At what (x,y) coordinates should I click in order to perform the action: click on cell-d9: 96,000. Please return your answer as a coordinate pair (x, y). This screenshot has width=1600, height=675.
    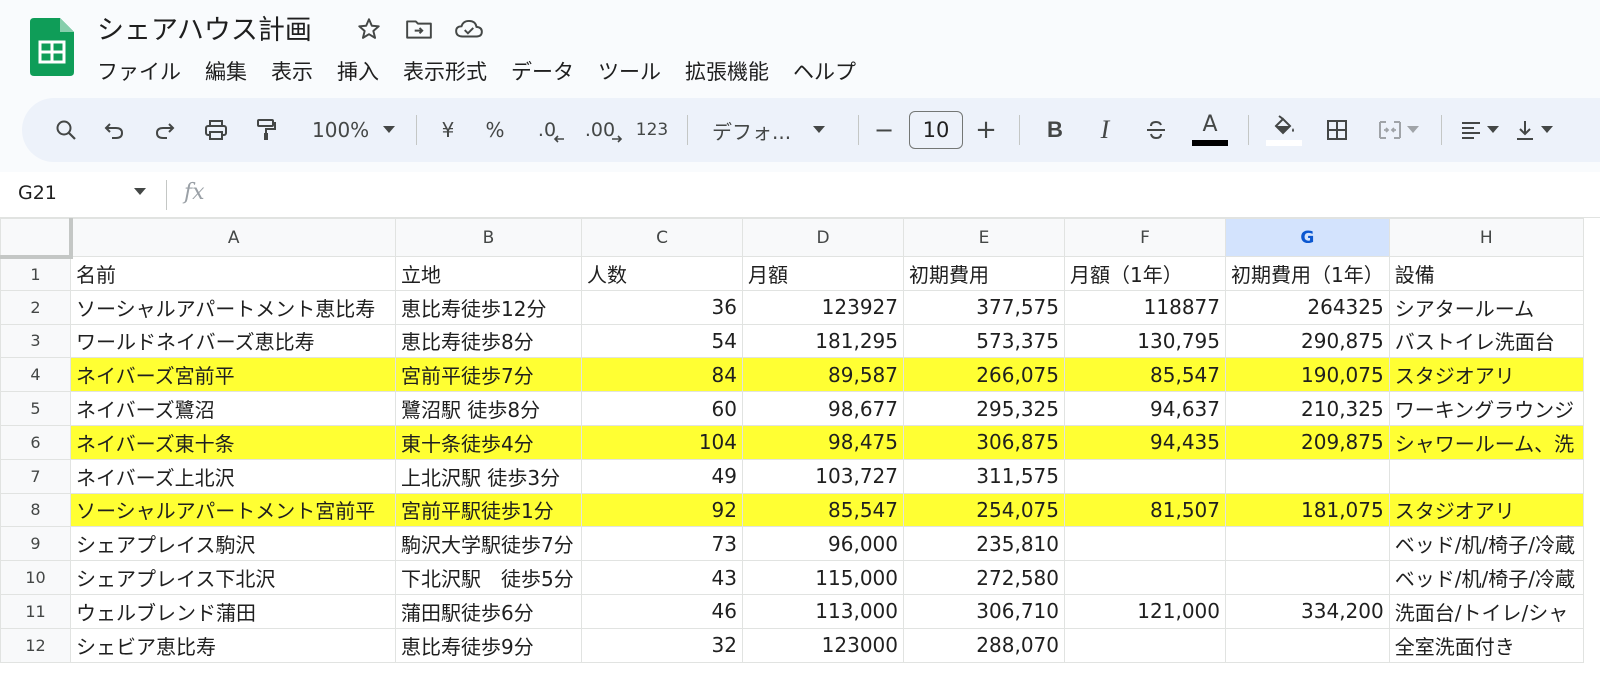
    Looking at the image, I should click on (823, 544).